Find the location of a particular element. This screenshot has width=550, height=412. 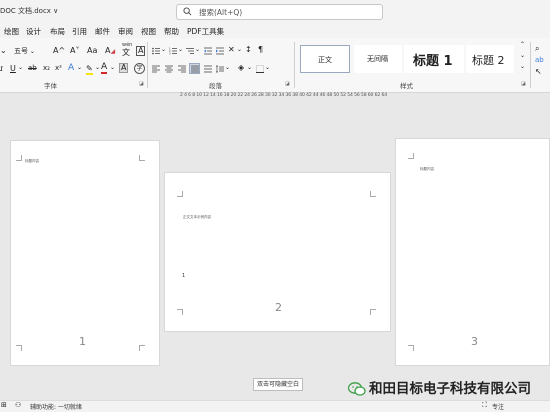

search-input: 搜索(Alt+Q) is located at coordinates (279, 12).